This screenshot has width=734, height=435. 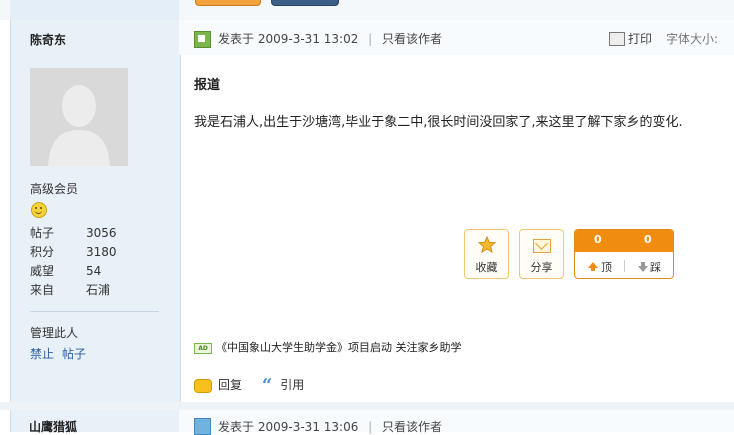 What do you see at coordinates (73, 233) in the screenshot?
I see `stat-row: 帖子 3056` at bounding box center [73, 233].